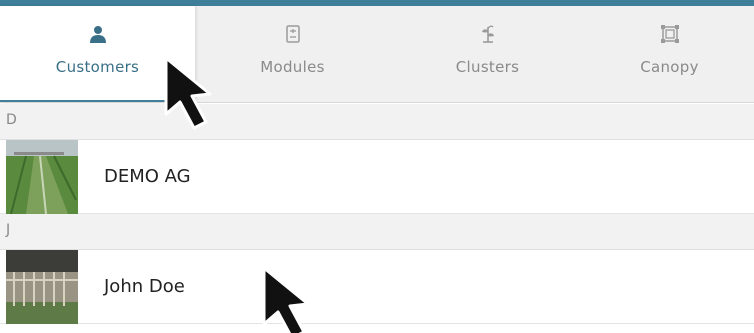  What do you see at coordinates (292, 67) in the screenshot?
I see `tab-modules-label: Modules` at bounding box center [292, 67].